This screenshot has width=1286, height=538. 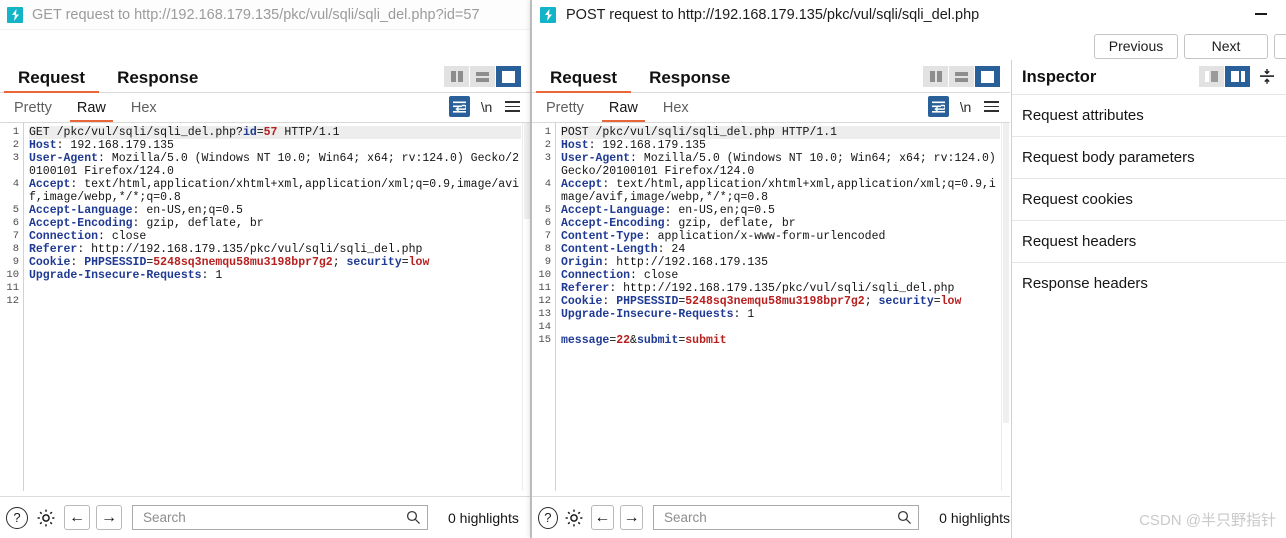 What do you see at coordinates (52, 81) in the screenshot?
I see `tab-request-left: Request` at bounding box center [52, 81].